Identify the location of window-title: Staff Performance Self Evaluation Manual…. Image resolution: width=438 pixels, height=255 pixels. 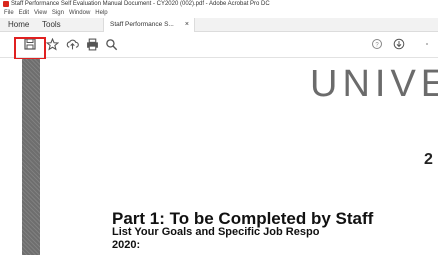
(140, 4).